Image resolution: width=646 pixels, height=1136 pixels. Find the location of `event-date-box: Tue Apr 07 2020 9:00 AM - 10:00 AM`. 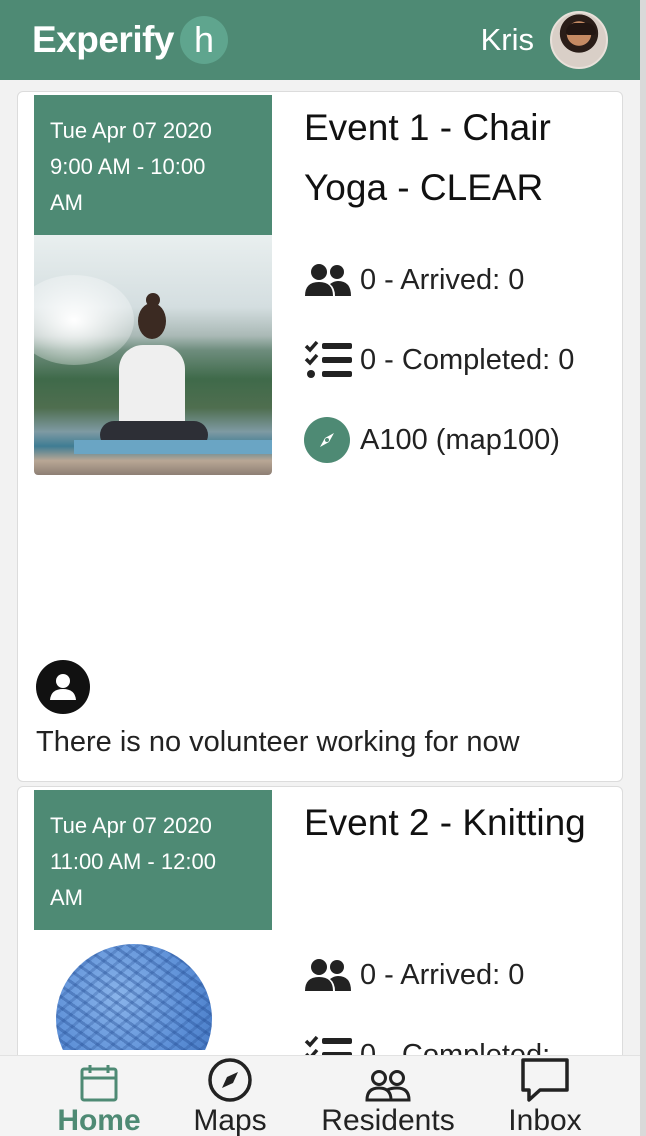

event-date-box: Tue Apr 07 2020 9:00 AM - 10:00 AM is located at coordinates (153, 165).